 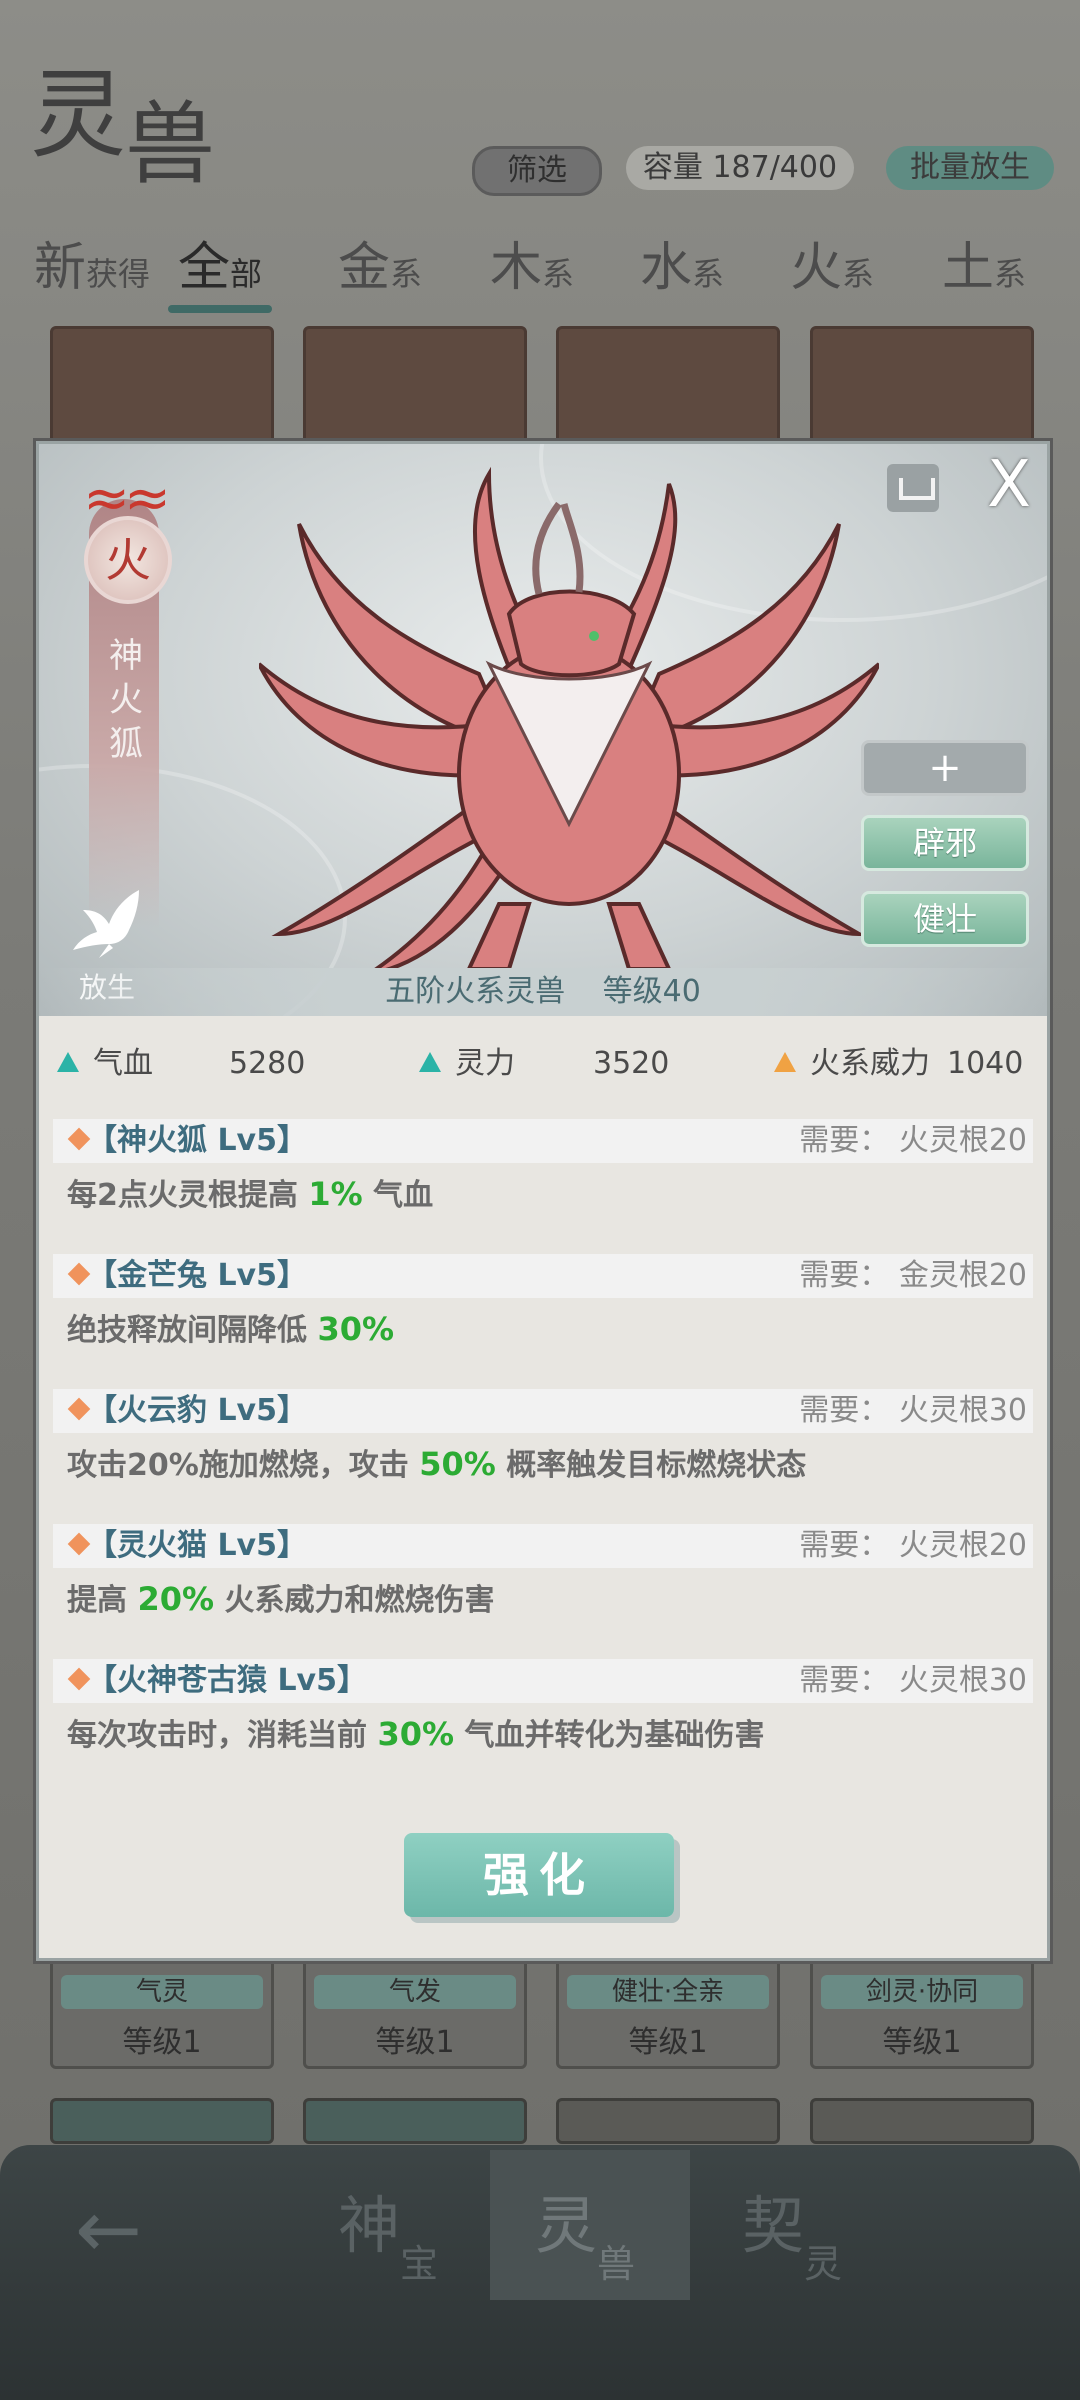 I want to click on stat-fire-power-value: 1040, so click(x=985, y=1063).